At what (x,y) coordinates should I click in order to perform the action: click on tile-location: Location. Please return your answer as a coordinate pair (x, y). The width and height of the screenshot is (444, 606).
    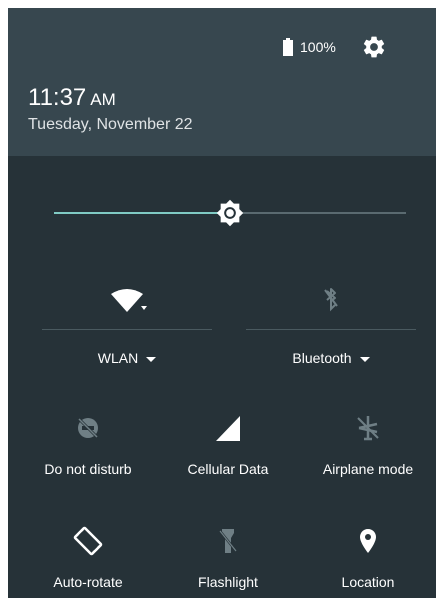
    Looking at the image, I should click on (367, 562).